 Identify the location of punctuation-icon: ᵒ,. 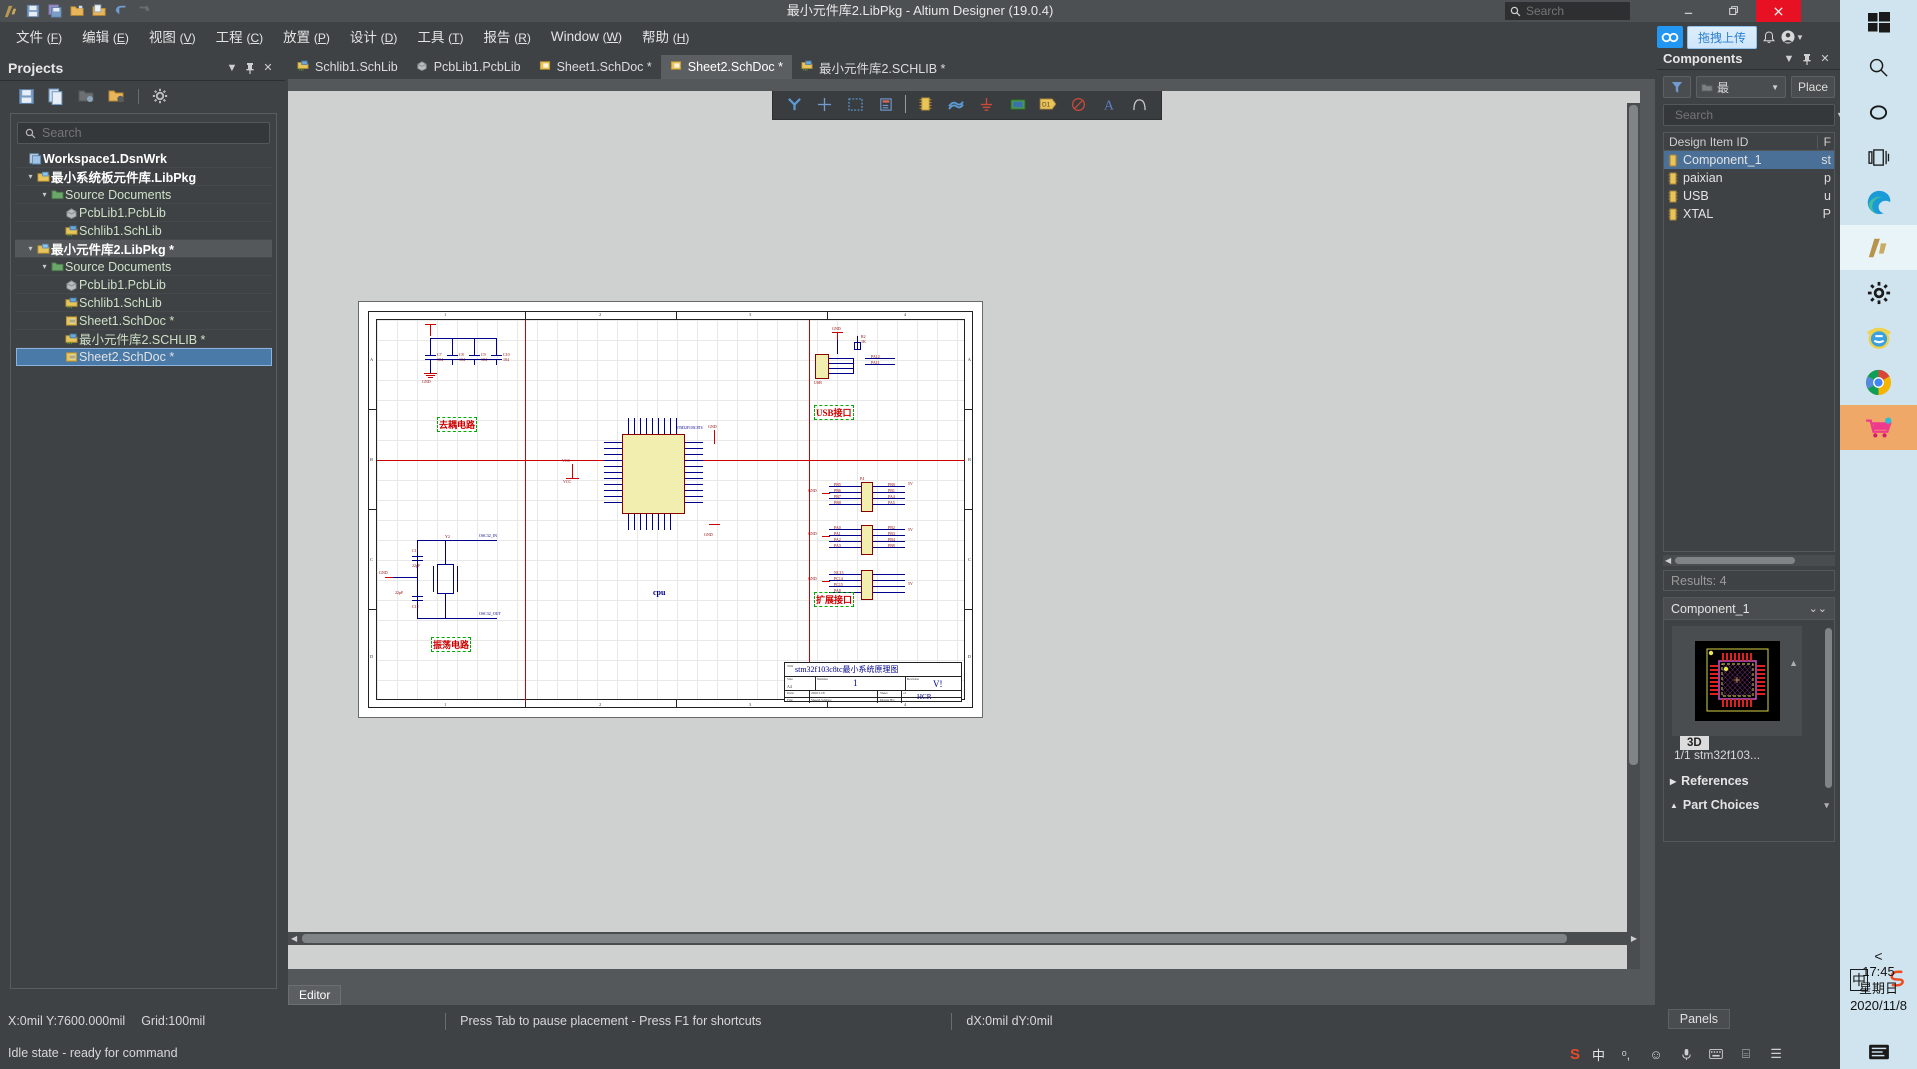
(1626, 1054).